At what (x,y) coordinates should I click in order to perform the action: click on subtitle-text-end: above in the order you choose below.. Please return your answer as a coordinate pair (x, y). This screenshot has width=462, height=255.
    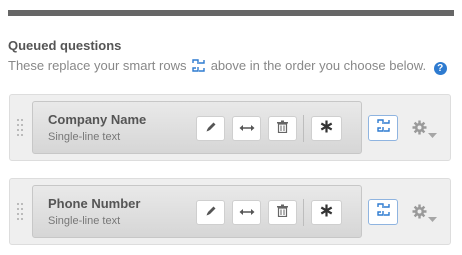
    Looking at the image, I should click on (318, 65).